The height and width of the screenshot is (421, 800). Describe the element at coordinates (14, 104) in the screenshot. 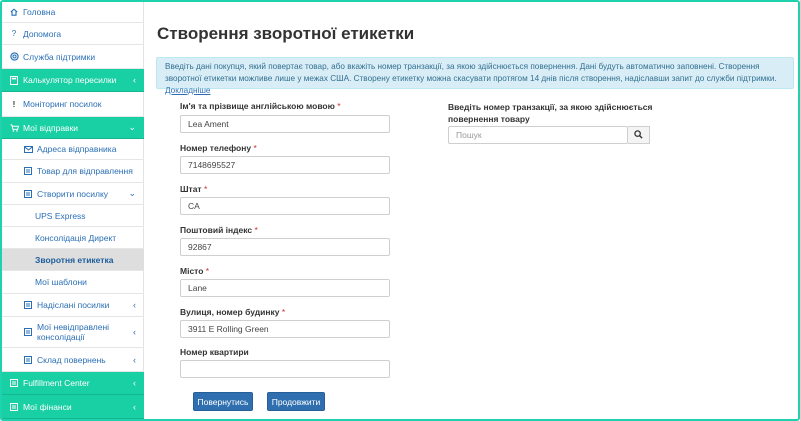

I see `exclamation-icon: !` at that location.